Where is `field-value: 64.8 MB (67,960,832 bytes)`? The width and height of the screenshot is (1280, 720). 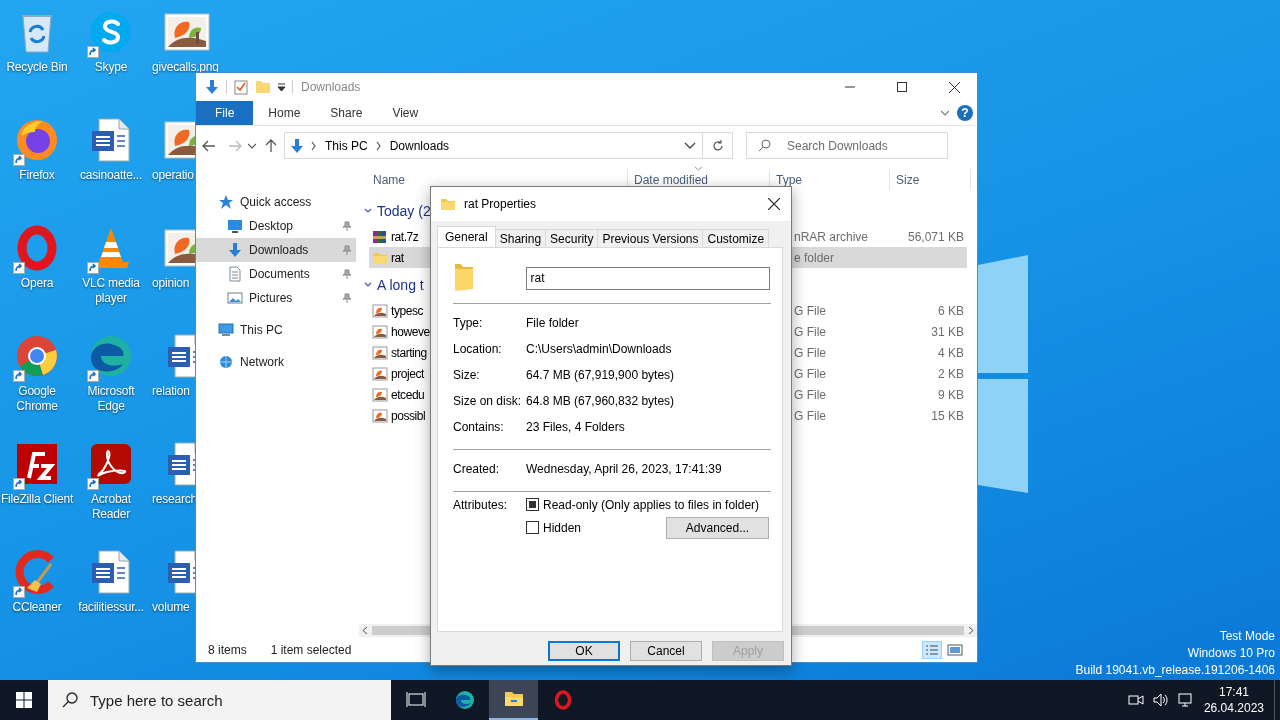 field-value: 64.8 MB (67,960,832 bytes) is located at coordinates (601, 401).